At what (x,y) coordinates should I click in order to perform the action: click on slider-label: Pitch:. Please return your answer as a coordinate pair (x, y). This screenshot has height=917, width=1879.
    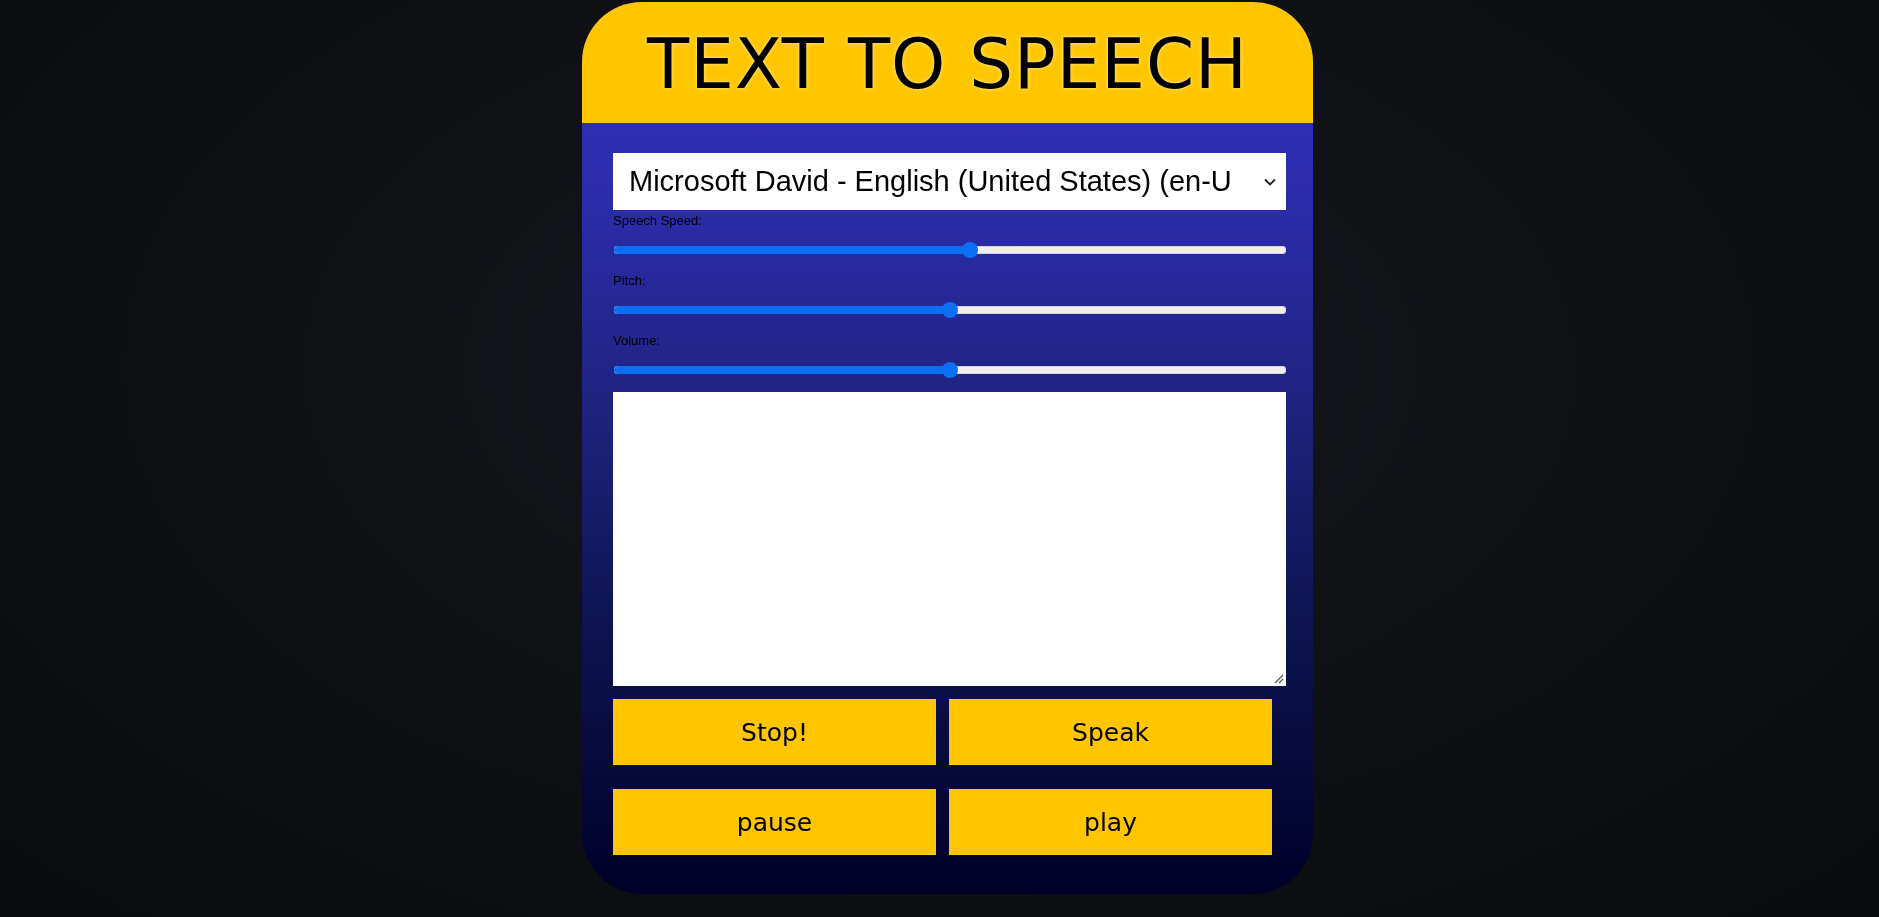
    Looking at the image, I should click on (630, 280).